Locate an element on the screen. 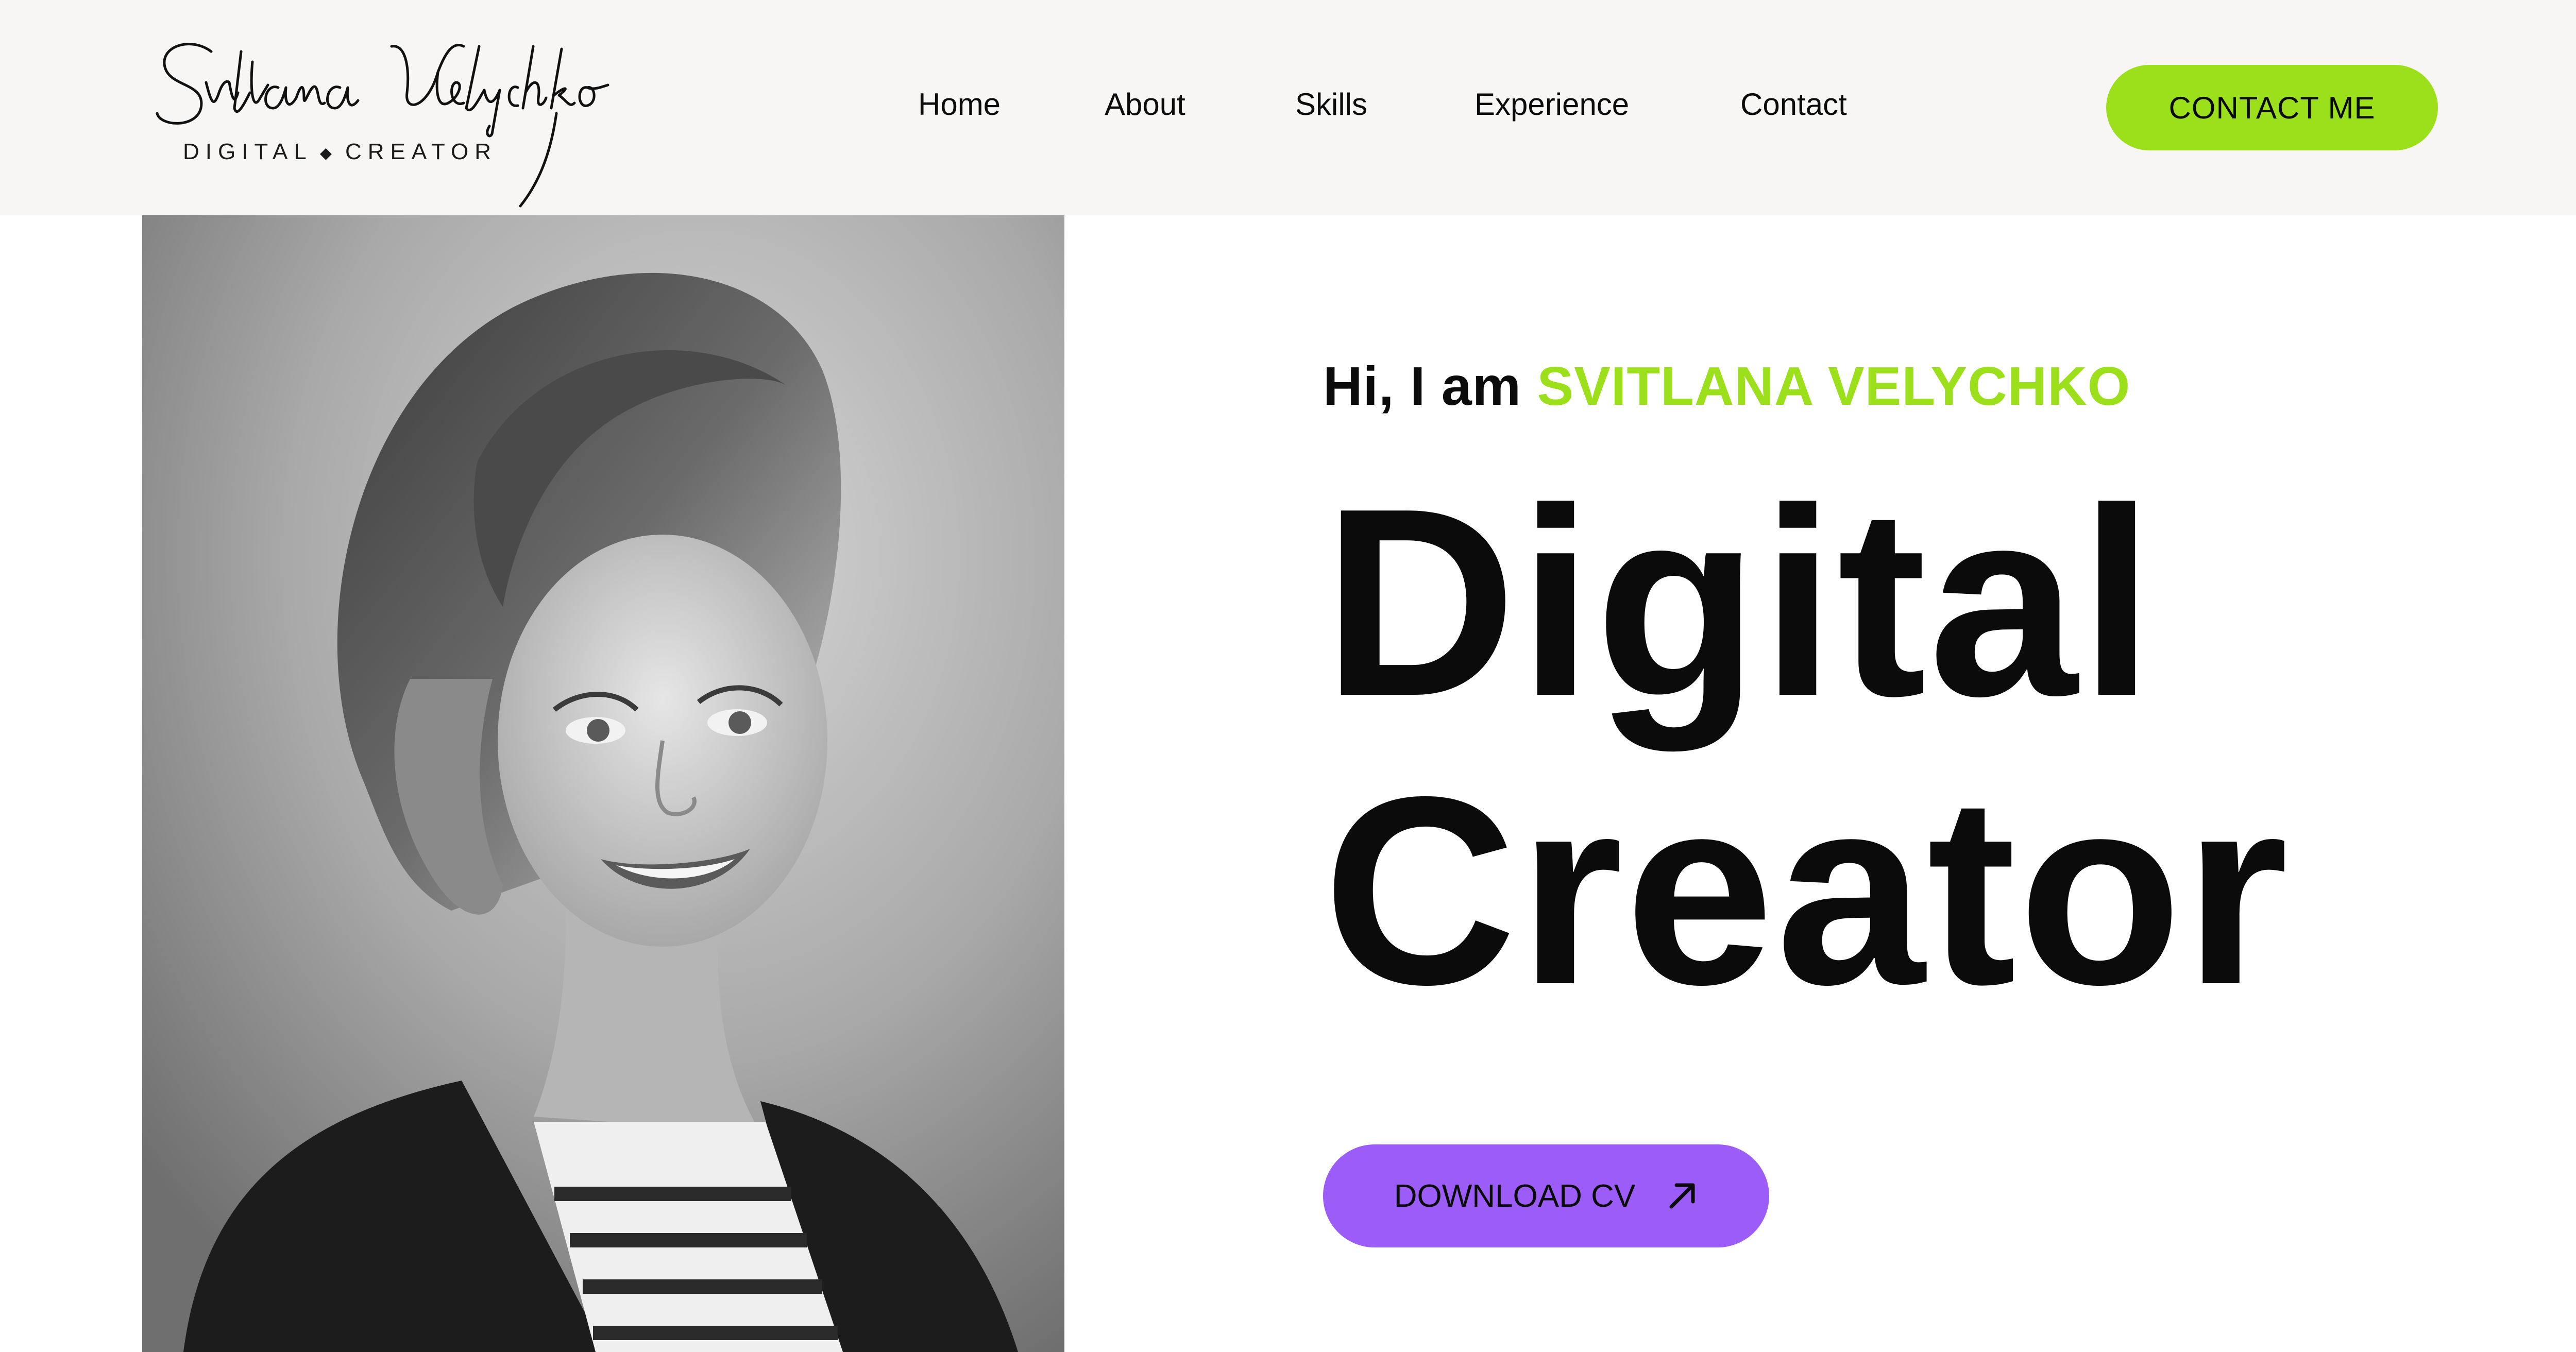  greeting-name: SVITLANA VELYCHKO is located at coordinates (1834, 387).